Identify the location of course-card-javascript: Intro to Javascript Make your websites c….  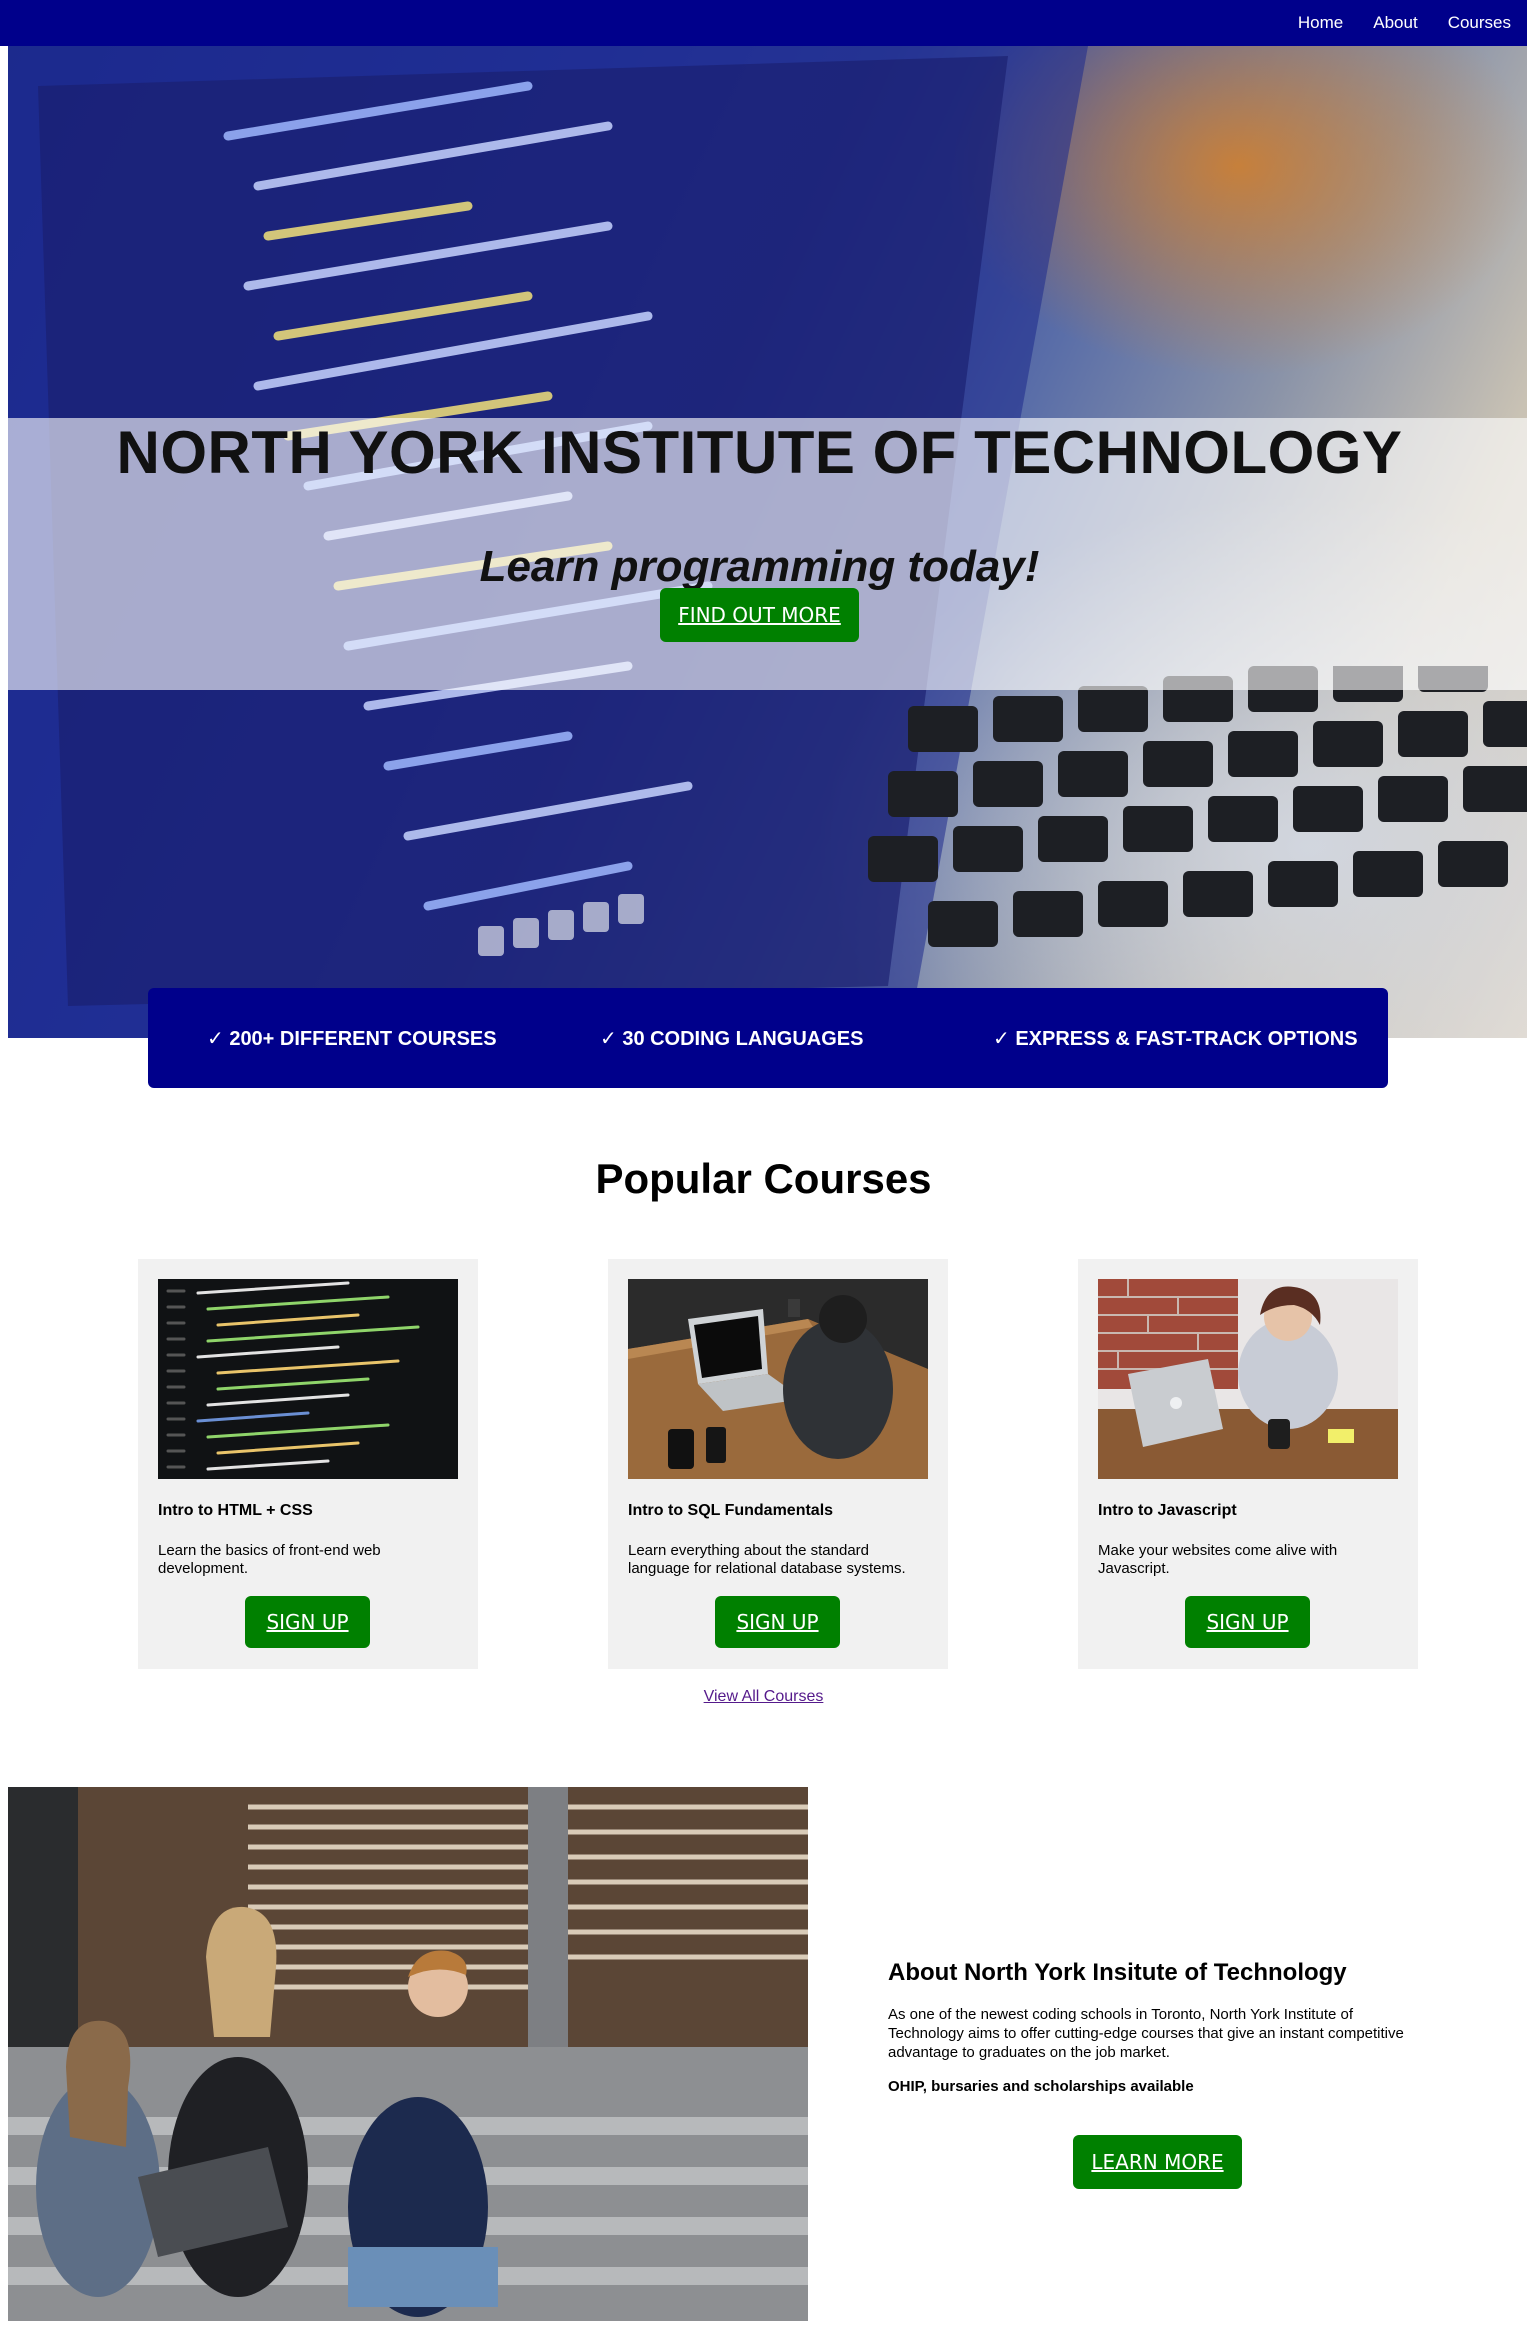
(1248, 1464).